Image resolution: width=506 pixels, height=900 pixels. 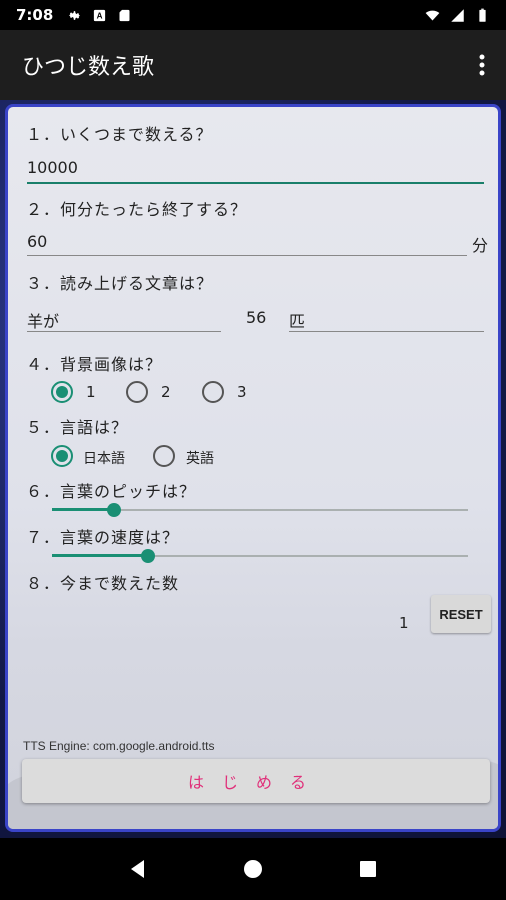 What do you see at coordinates (119, 746) in the screenshot?
I see `tts-engine-label: TTS Engine: com.google.android.tts` at bounding box center [119, 746].